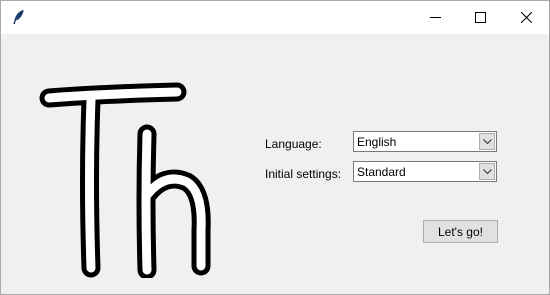 The width and height of the screenshot is (550, 295). Describe the element at coordinates (381, 172) in the screenshot. I see `initial-settings-select-value: Standard` at that location.